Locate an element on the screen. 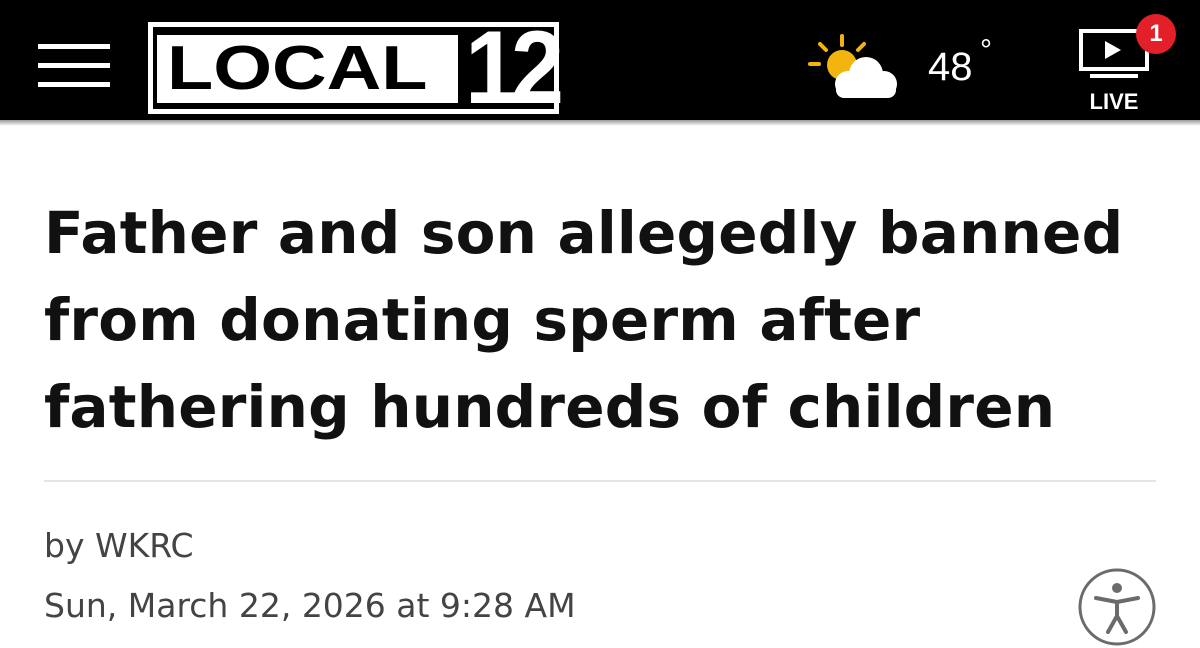 This screenshot has width=1200, height=648. weather-widget: 48 ° is located at coordinates (906, 69).